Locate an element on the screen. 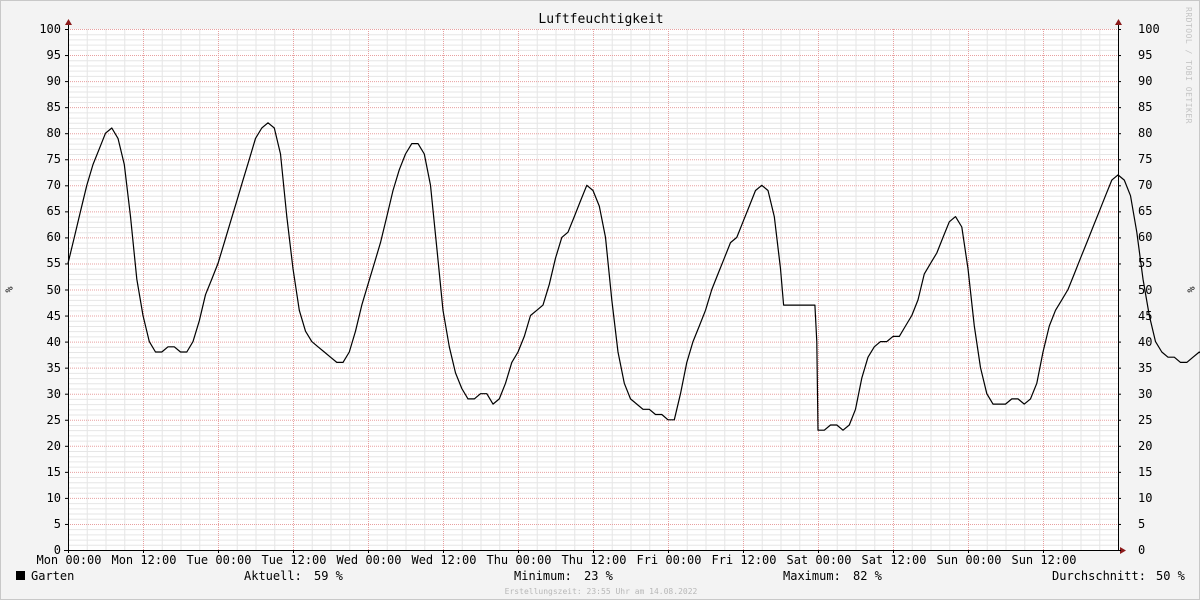 The width and height of the screenshot is (1200, 601). legend-aktuell-label: Aktuell: is located at coordinates (273, 576).